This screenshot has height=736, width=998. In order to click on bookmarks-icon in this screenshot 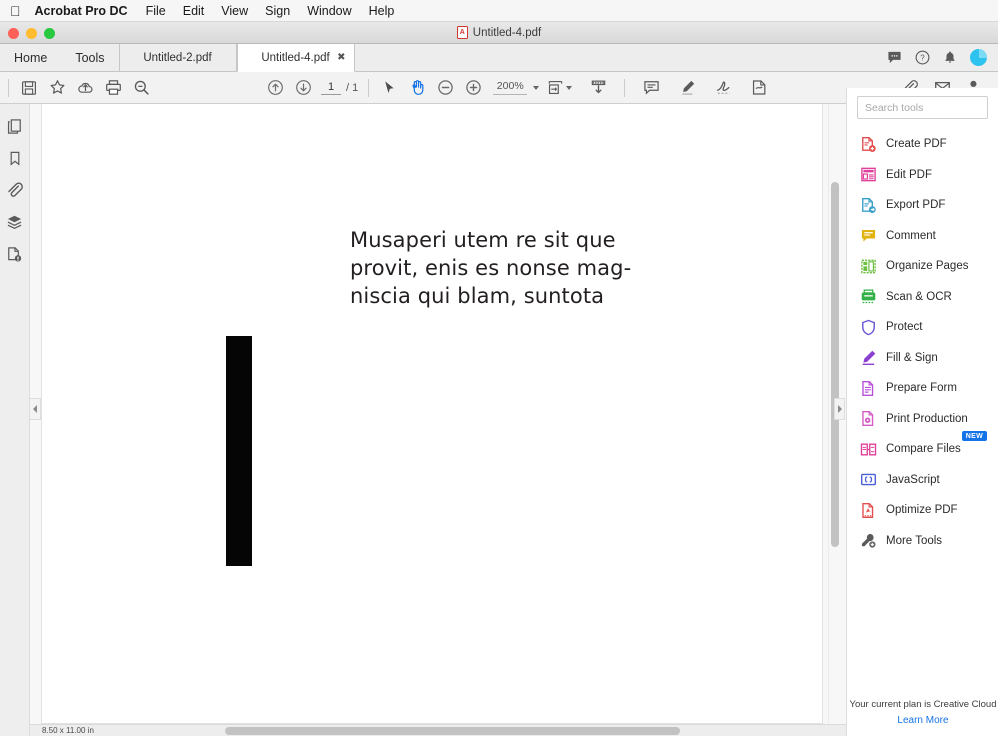, I will do `click(15, 158)`.